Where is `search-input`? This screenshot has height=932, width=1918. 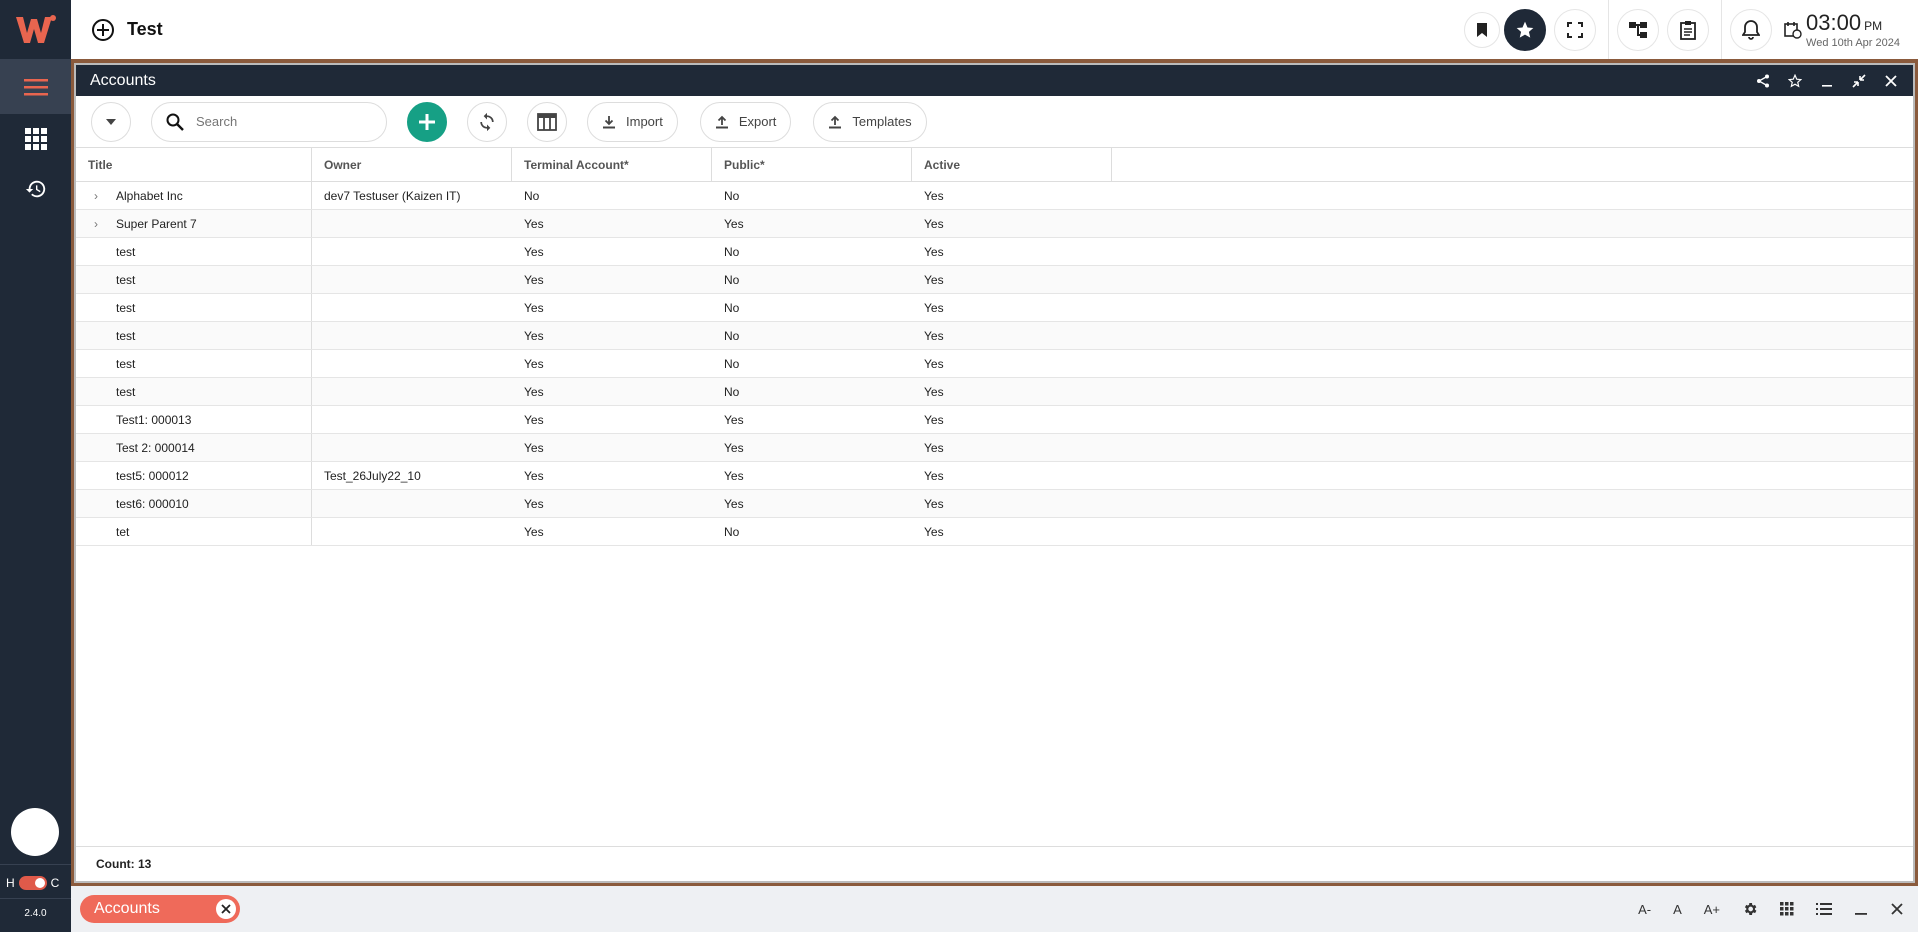
search-input is located at coordinates (276, 121).